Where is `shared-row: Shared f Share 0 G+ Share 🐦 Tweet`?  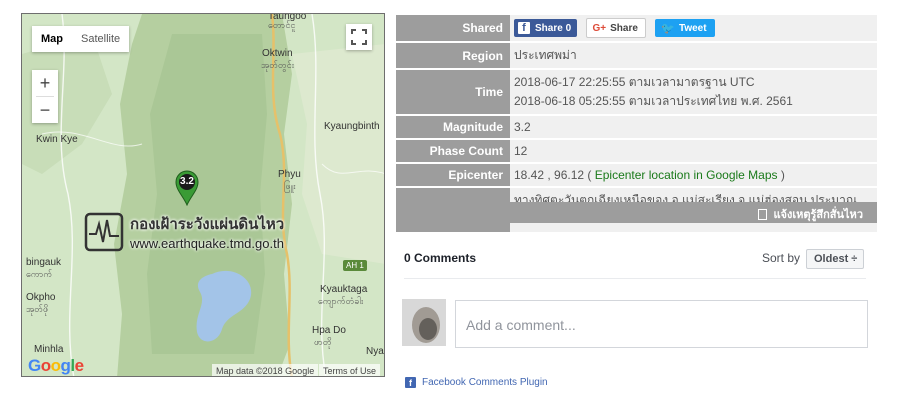
shared-row: Shared f Share 0 G+ Share 🐦 Tweet is located at coordinates (636, 28).